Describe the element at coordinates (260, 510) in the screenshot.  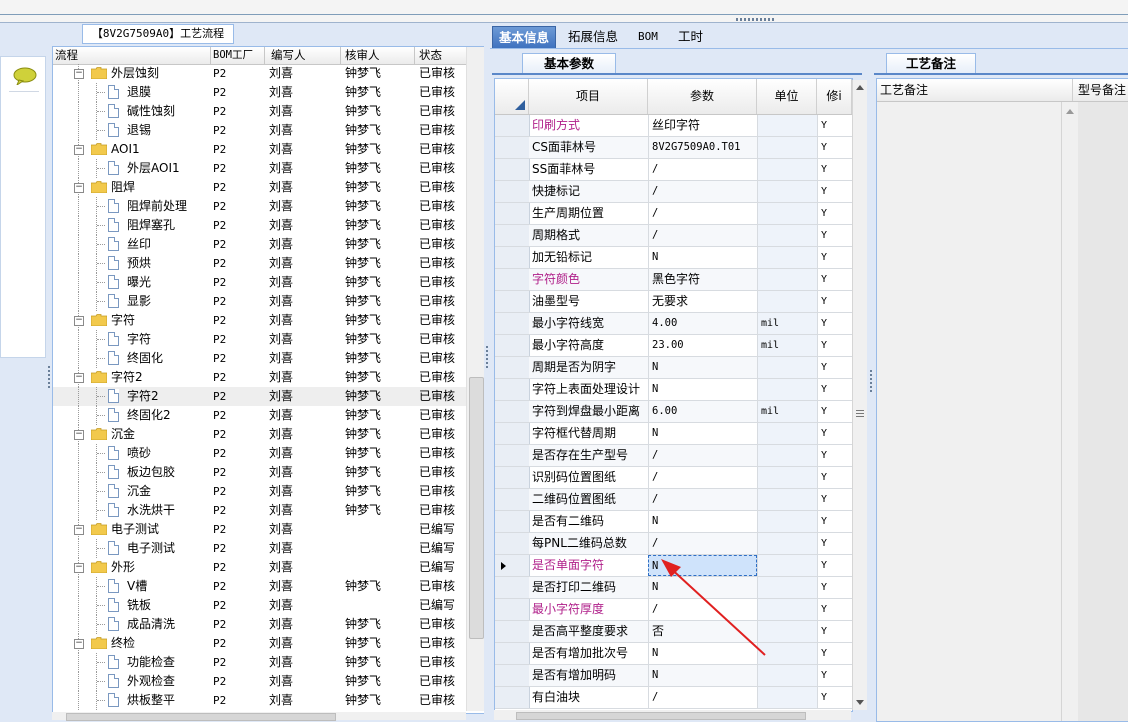
I see `tree-step-row: 水洗烘干 P2 刘喜 钟梦飞 已审核` at that location.